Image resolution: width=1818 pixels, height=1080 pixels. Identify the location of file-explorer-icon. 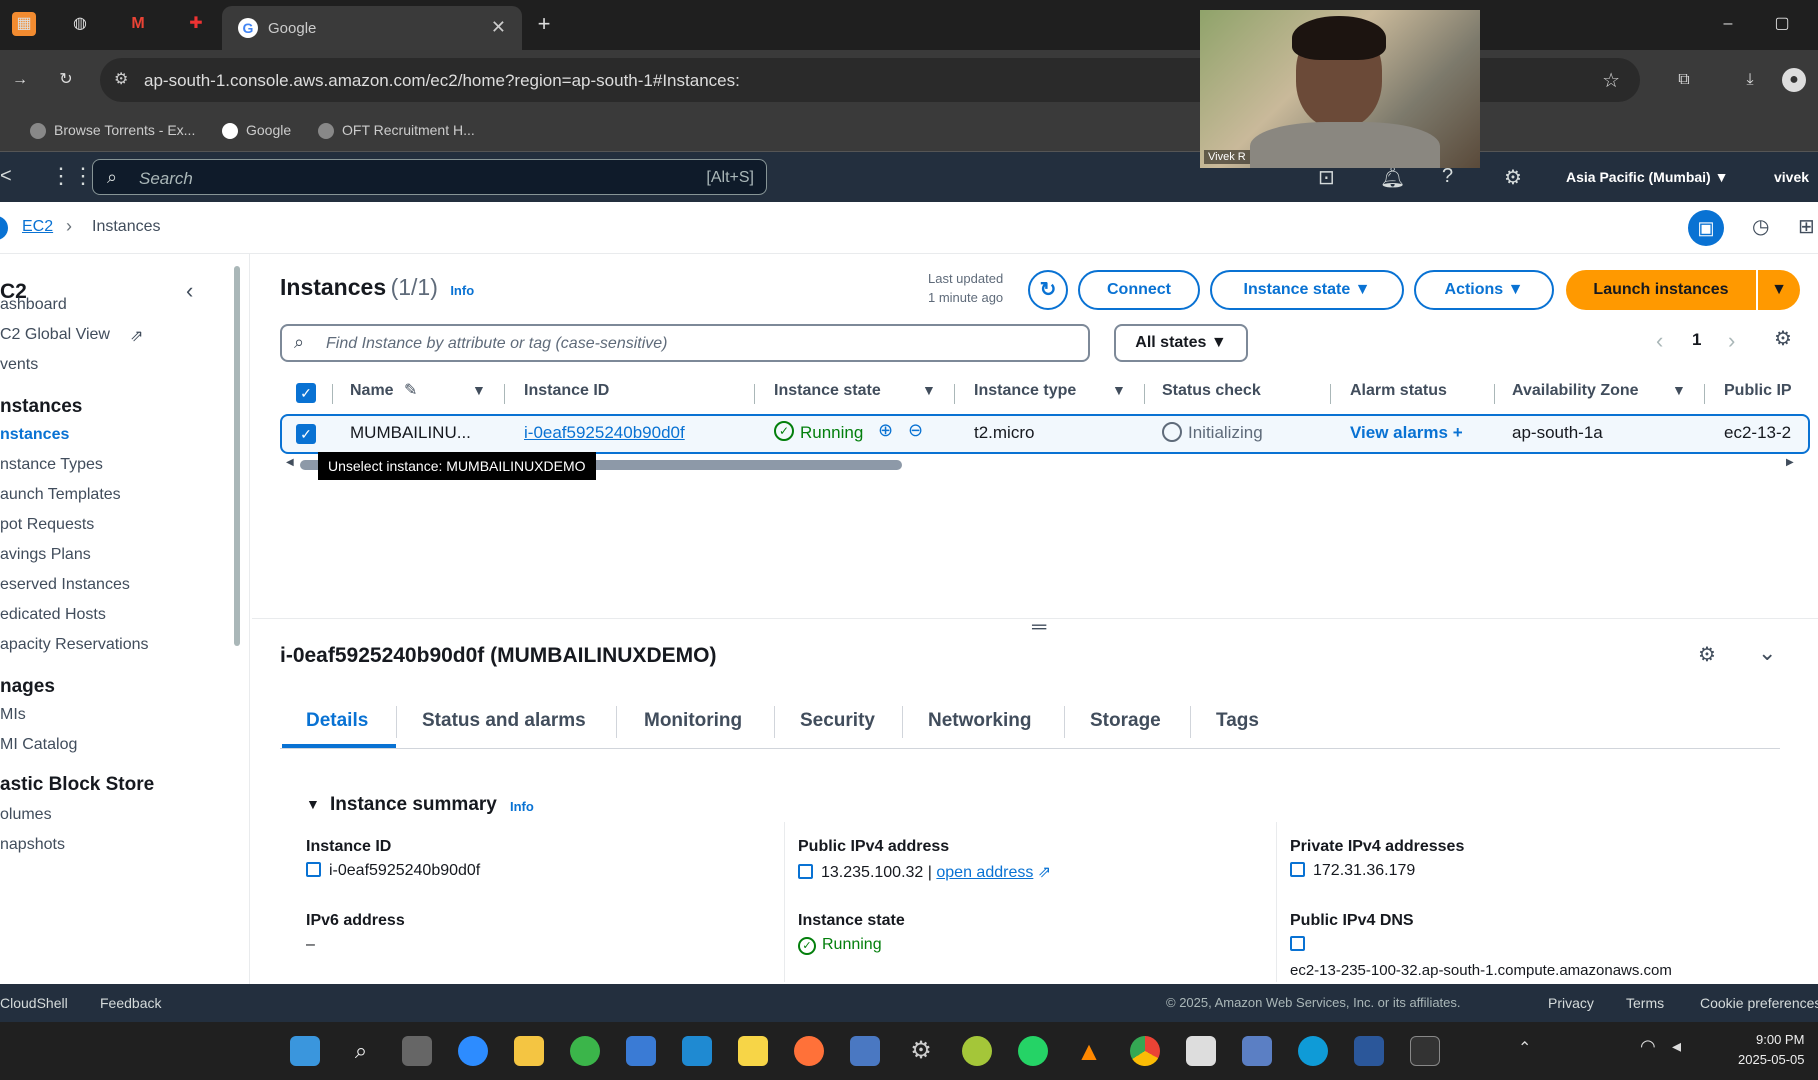
(529, 1051).